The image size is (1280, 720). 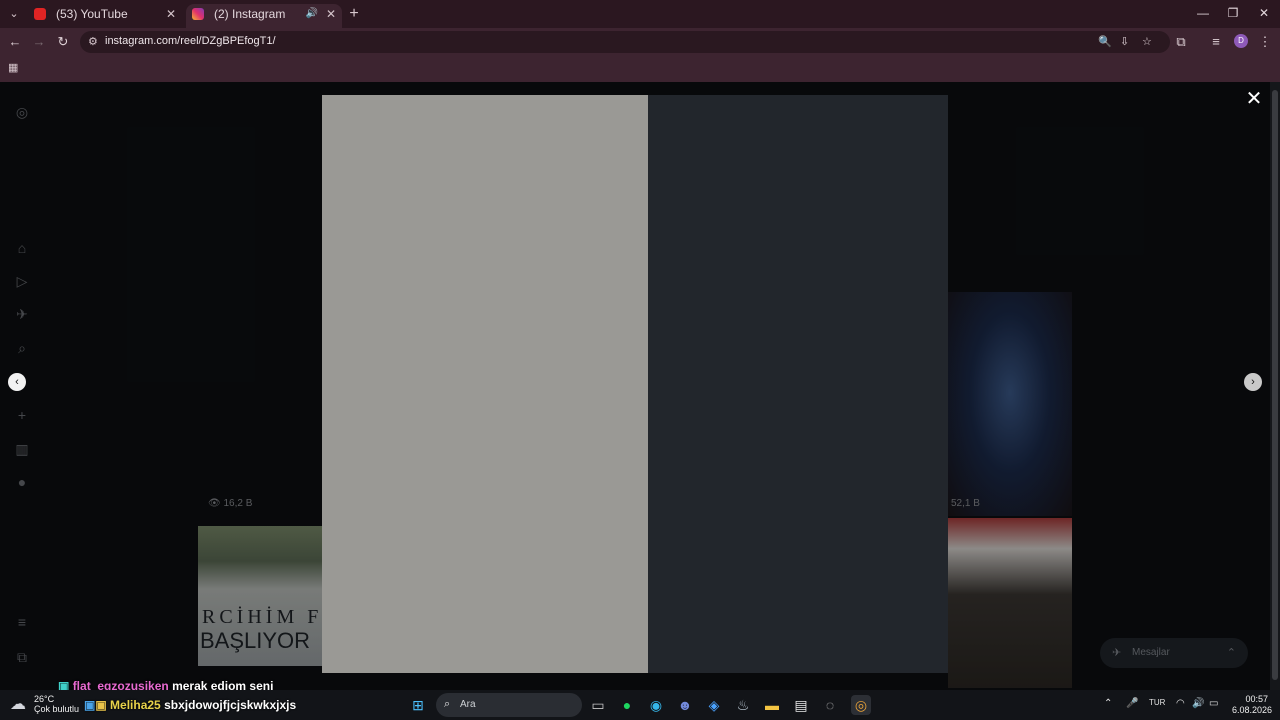 What do you see at coordinates (354, 14) in the screenshot?
I see `new-tab-button: +` at bounding box center [354, 14].